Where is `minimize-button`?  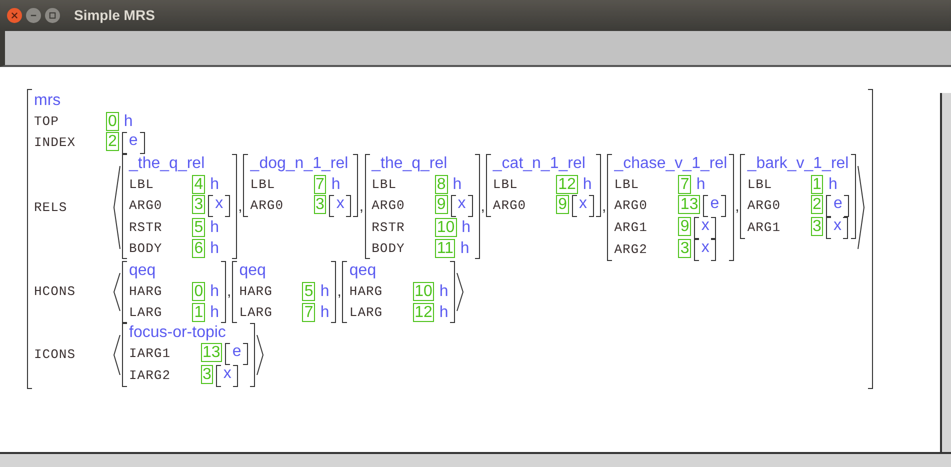
minimize-button is located at coordinates (33, 15).